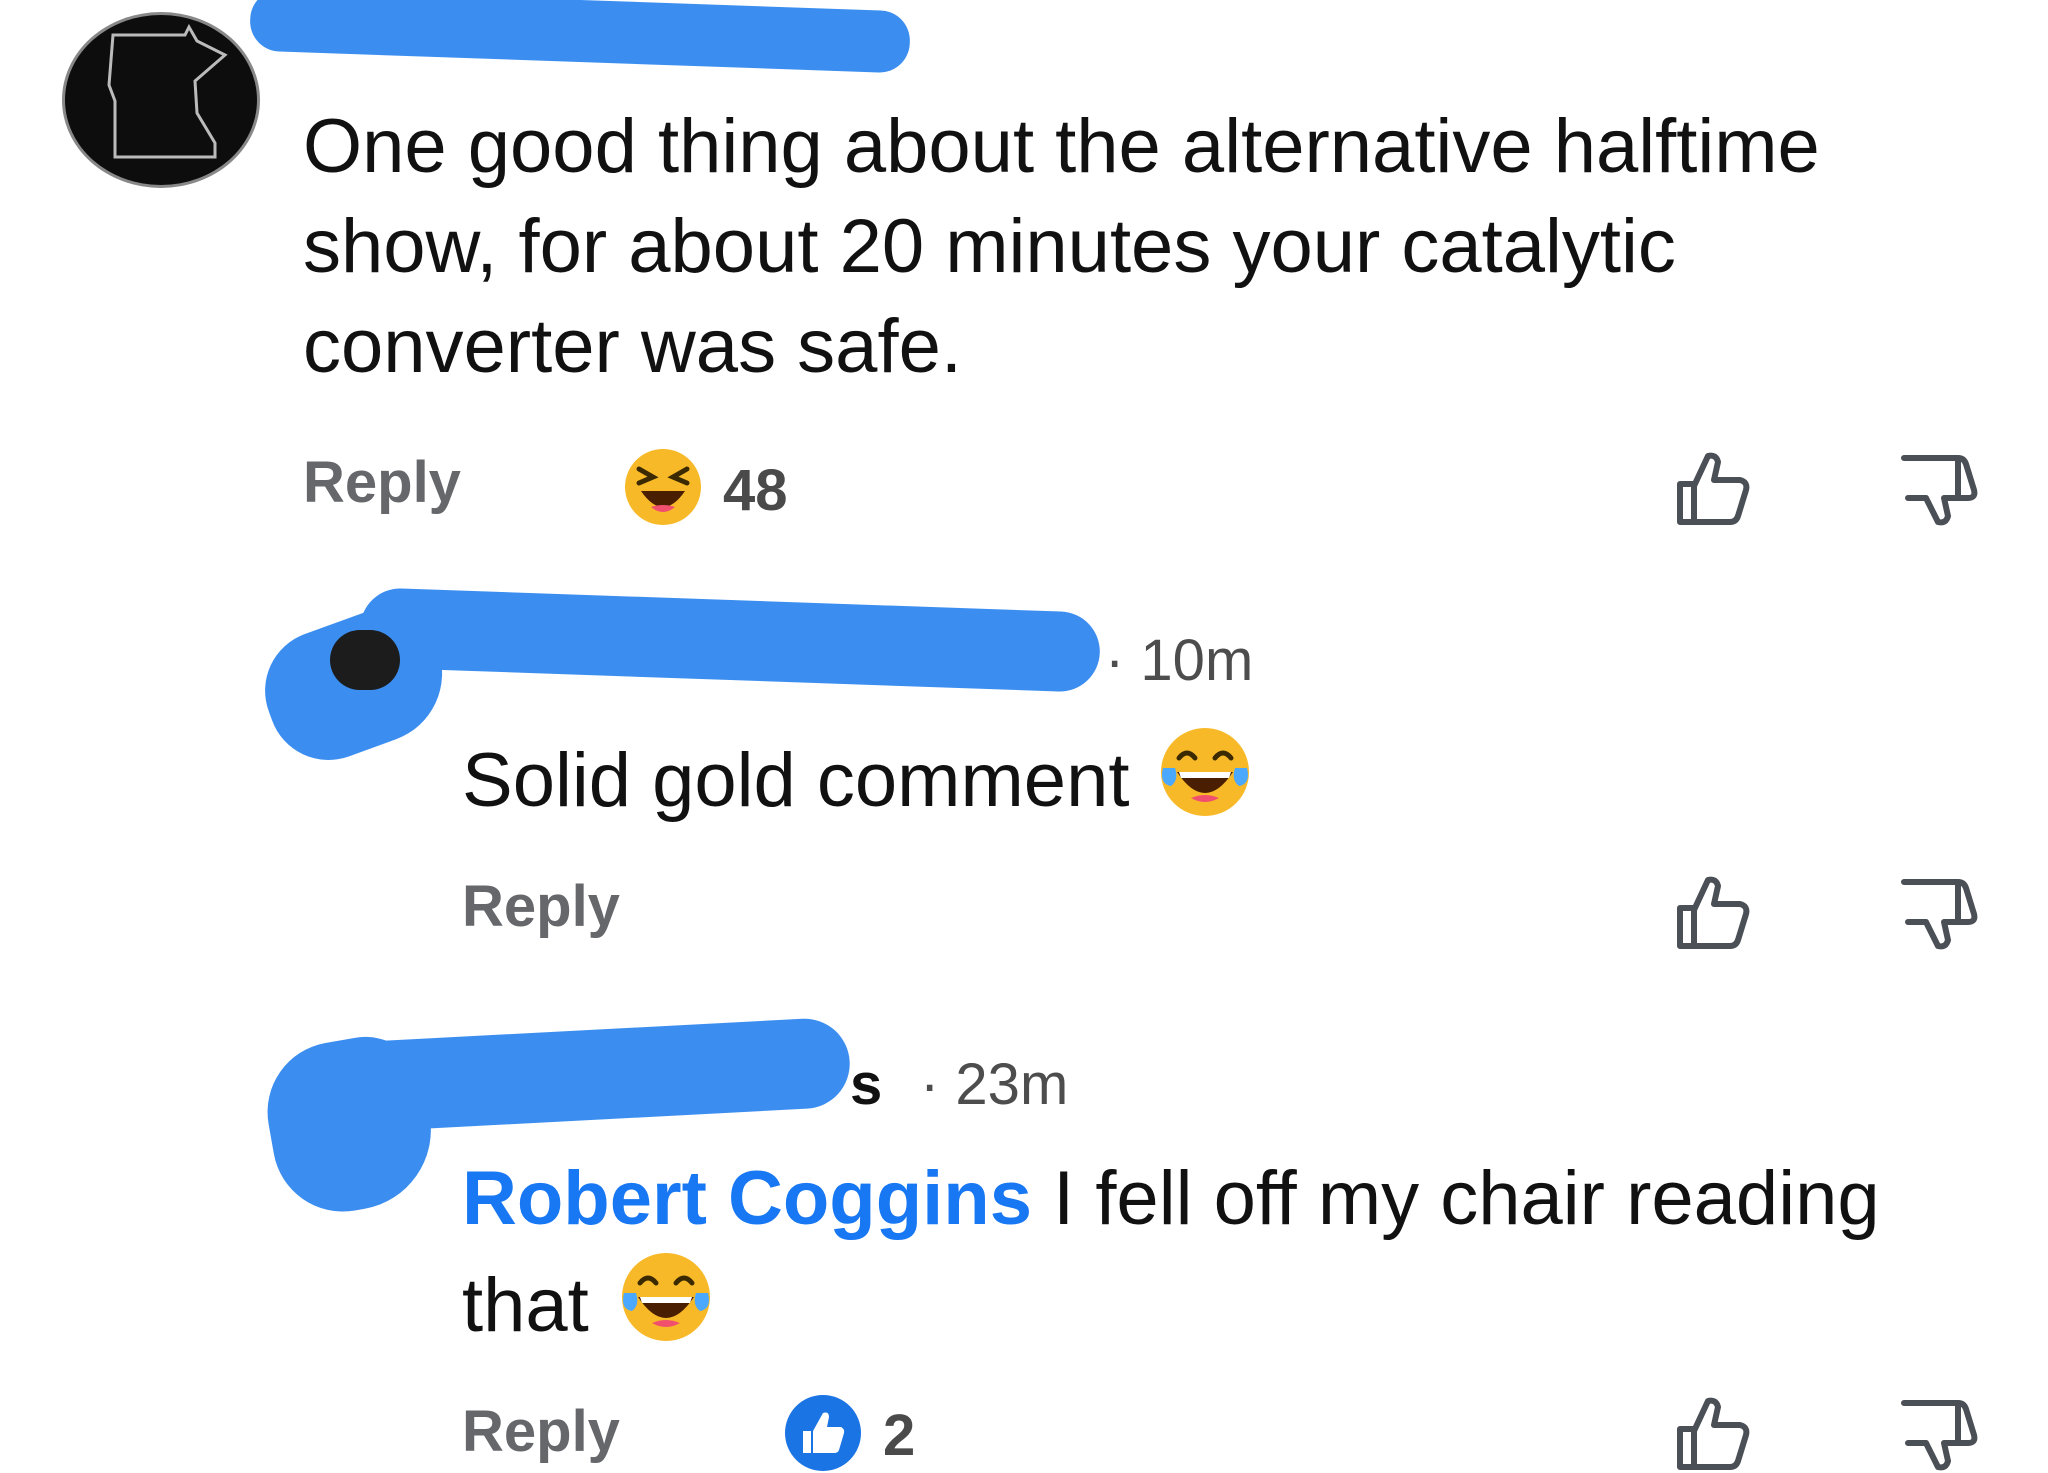  What do you see at coordinates (167, 91) in the screenshot?
I see `minnesota-outline-icon` at bounding box center [167, 91].